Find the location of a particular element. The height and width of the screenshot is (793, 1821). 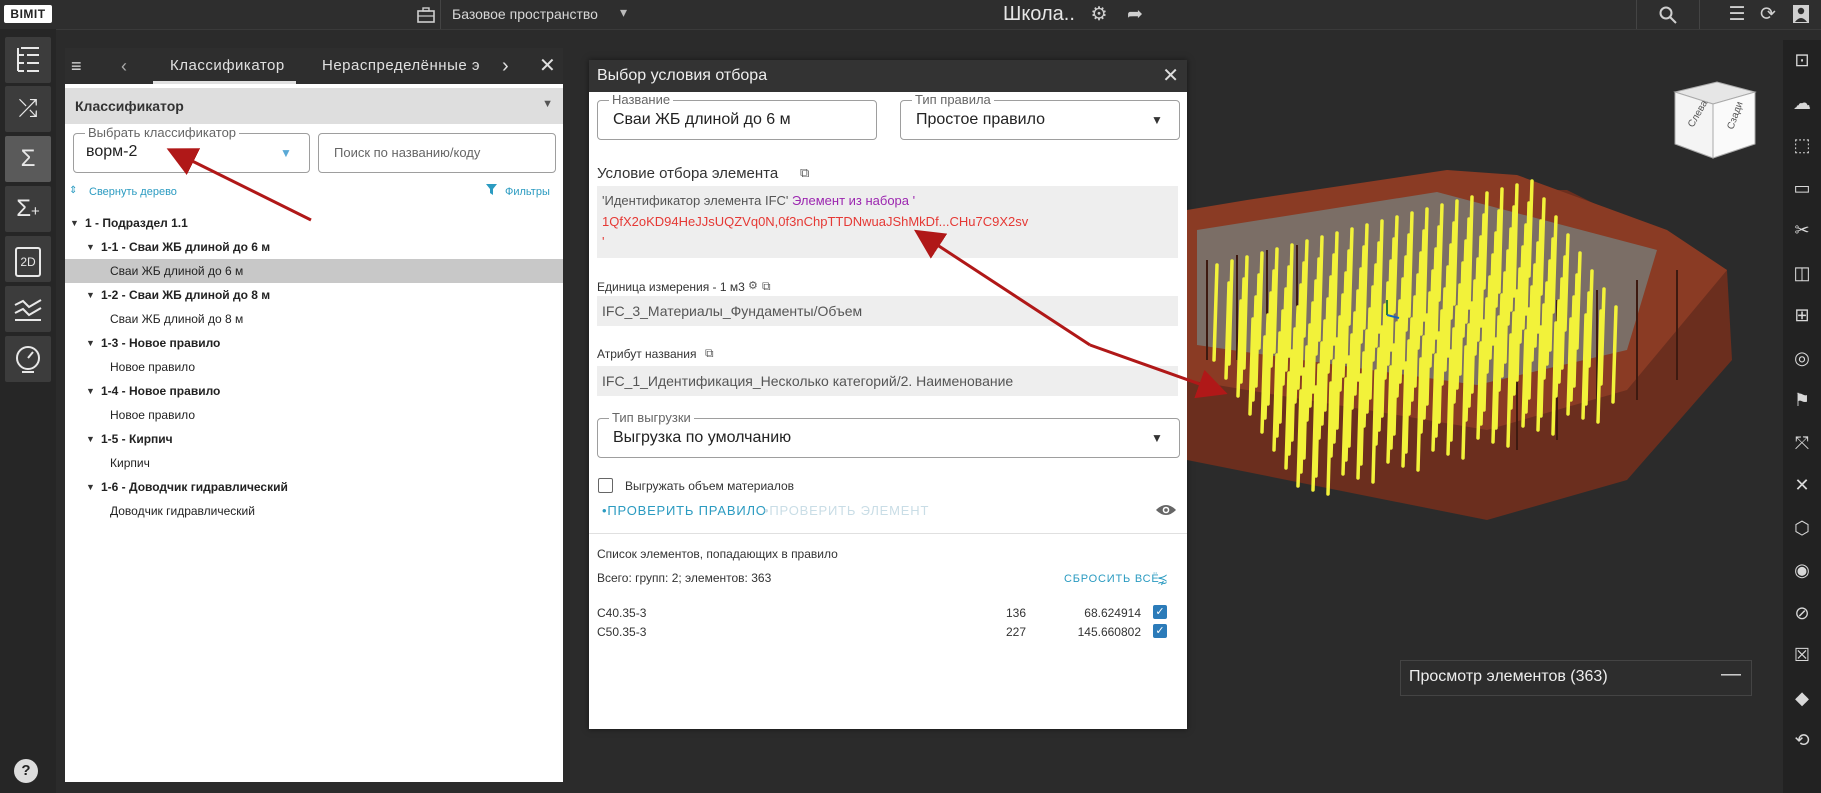

tree-item: Сваи ЖБ длиной до 8 м is located at coordinates (176, 319).